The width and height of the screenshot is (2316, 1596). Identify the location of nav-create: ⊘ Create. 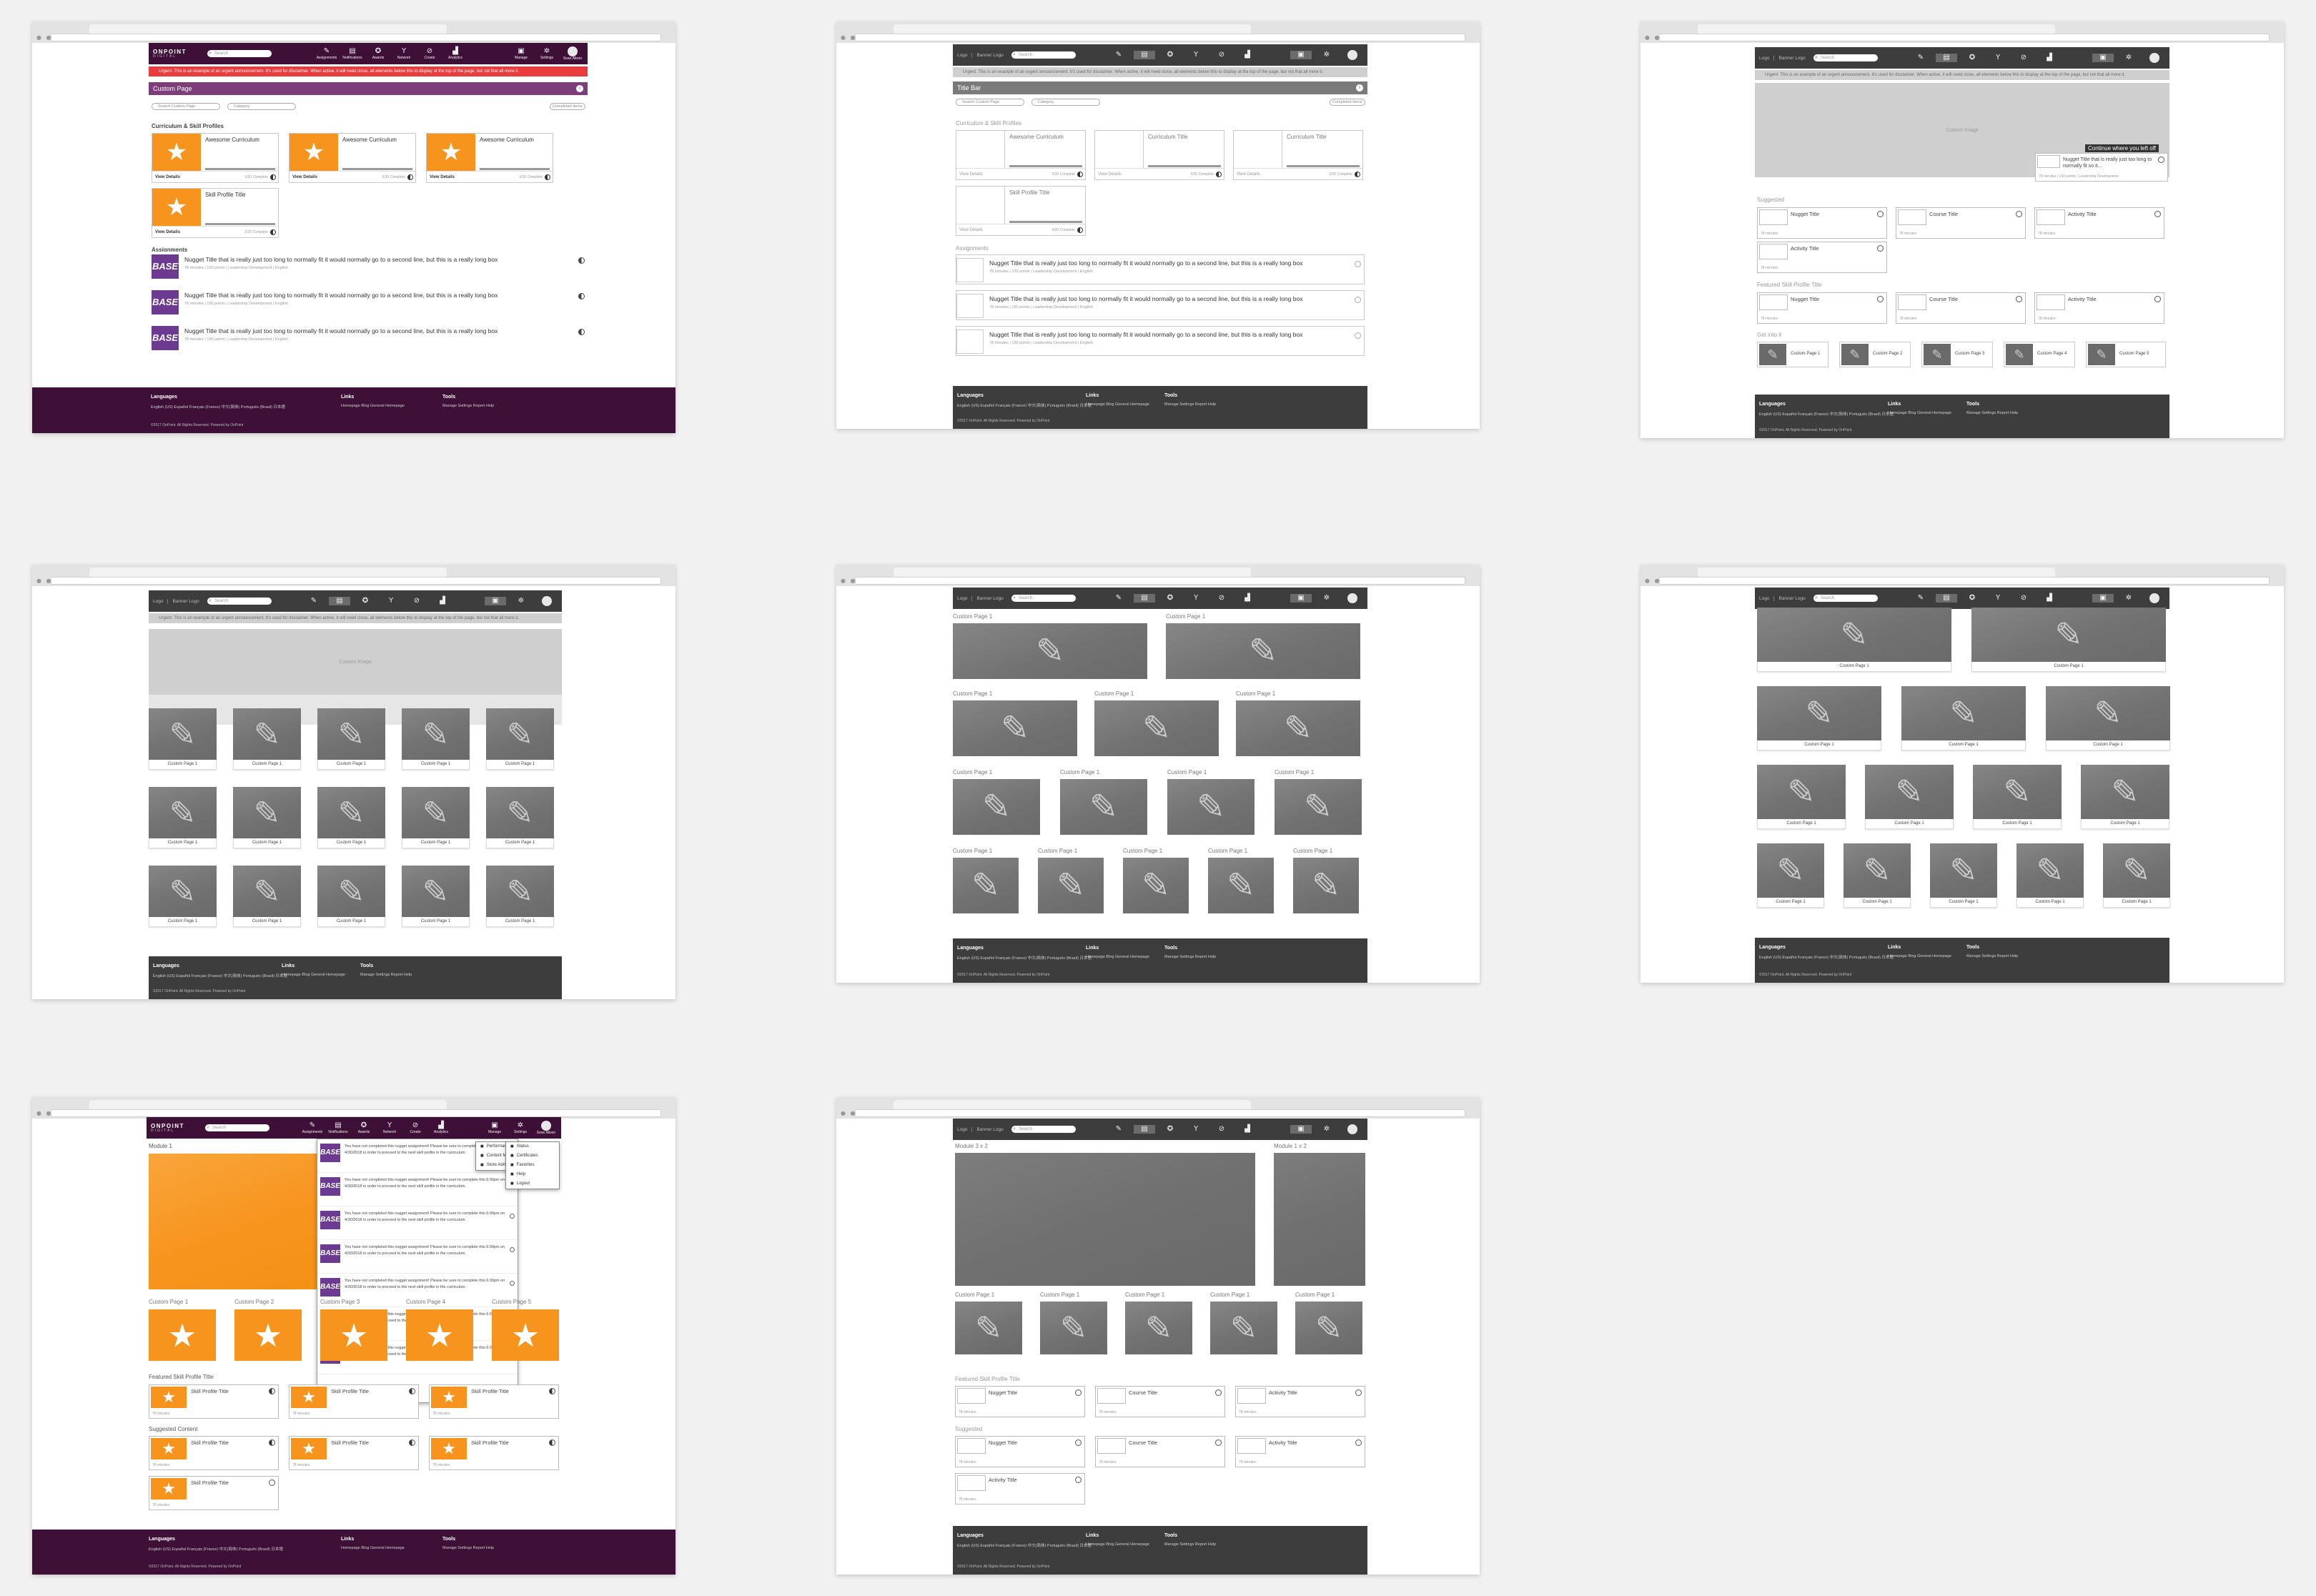
(429, 53).